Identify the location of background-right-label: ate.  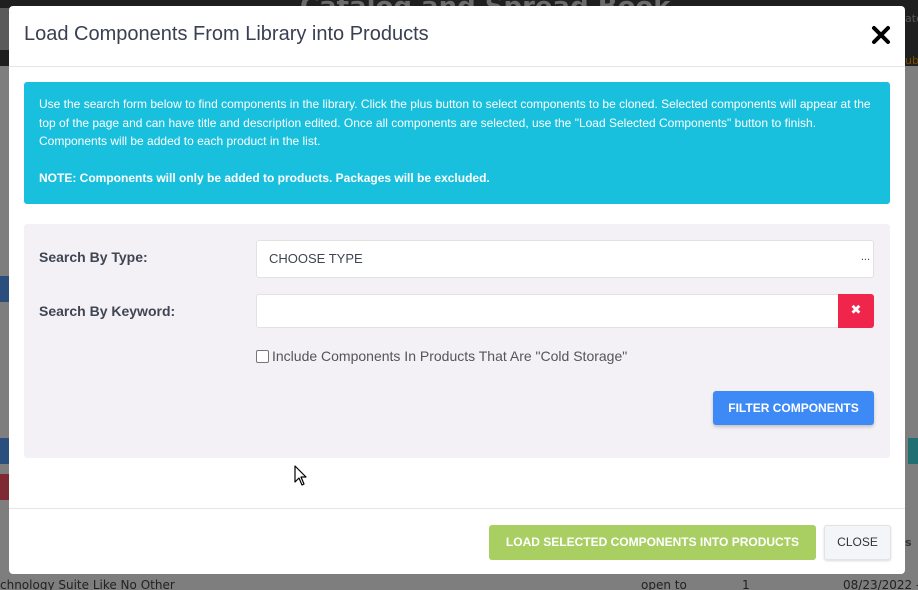
(911, 18).